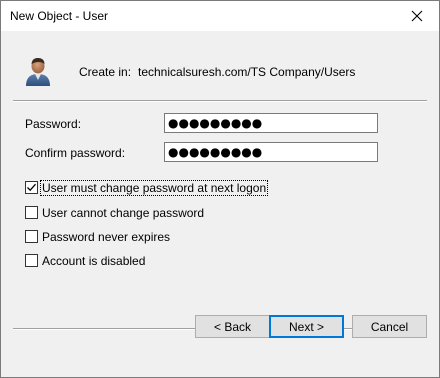 This screenshot has width=440, height=378. What do you see at coordinates (232, 326) in the screenshot?
I see `back-button: < Back` at bounding box center [232, 326].